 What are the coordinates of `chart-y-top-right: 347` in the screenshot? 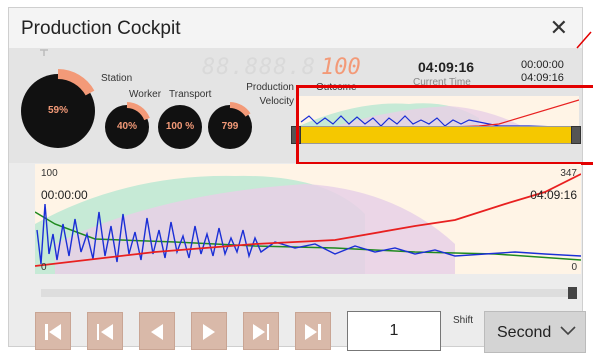 It's located at (568, 173).